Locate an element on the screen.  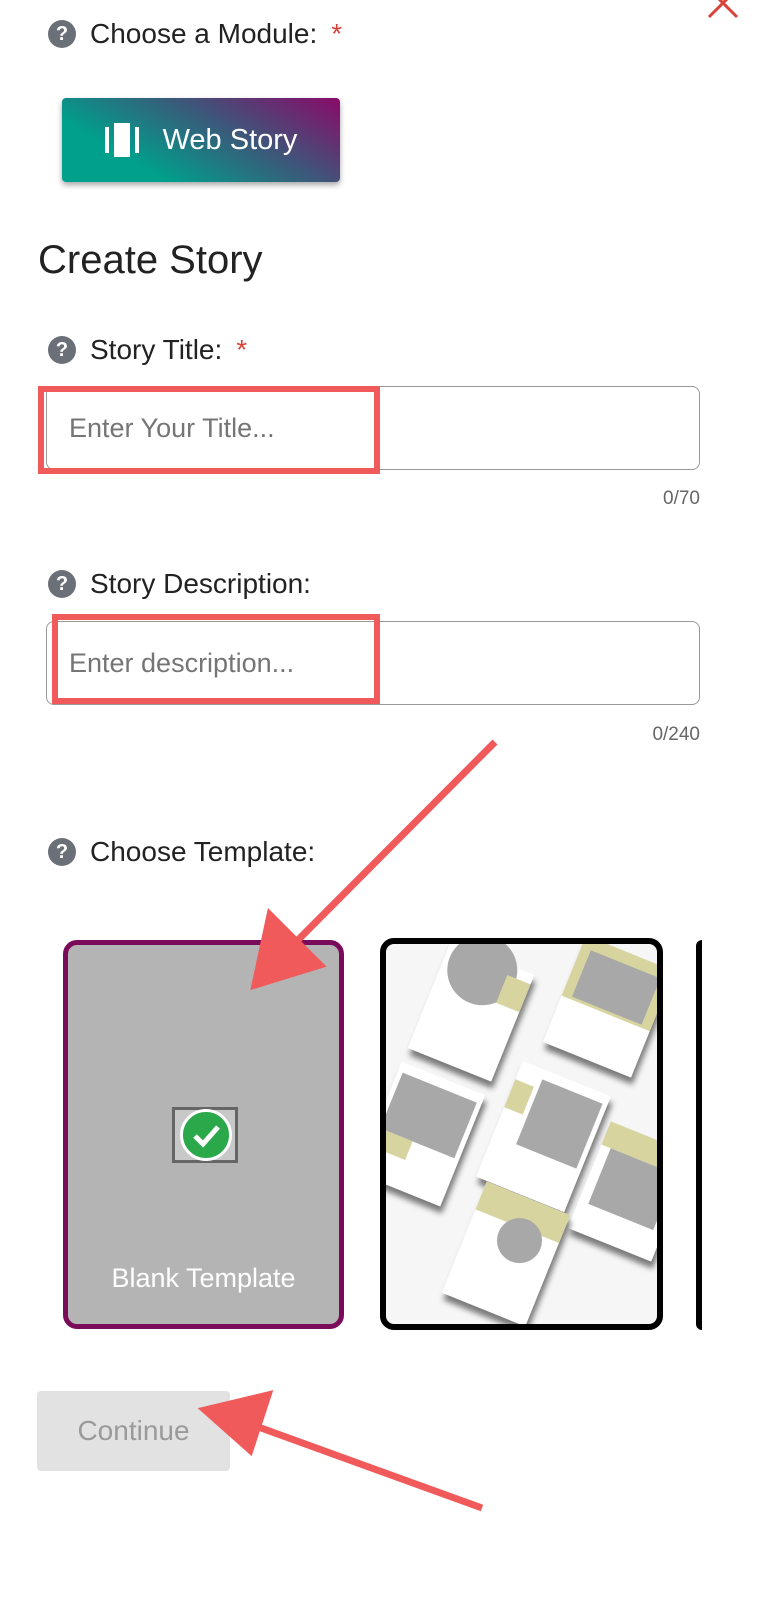
check-icon is located at coordinates (206, 1135).